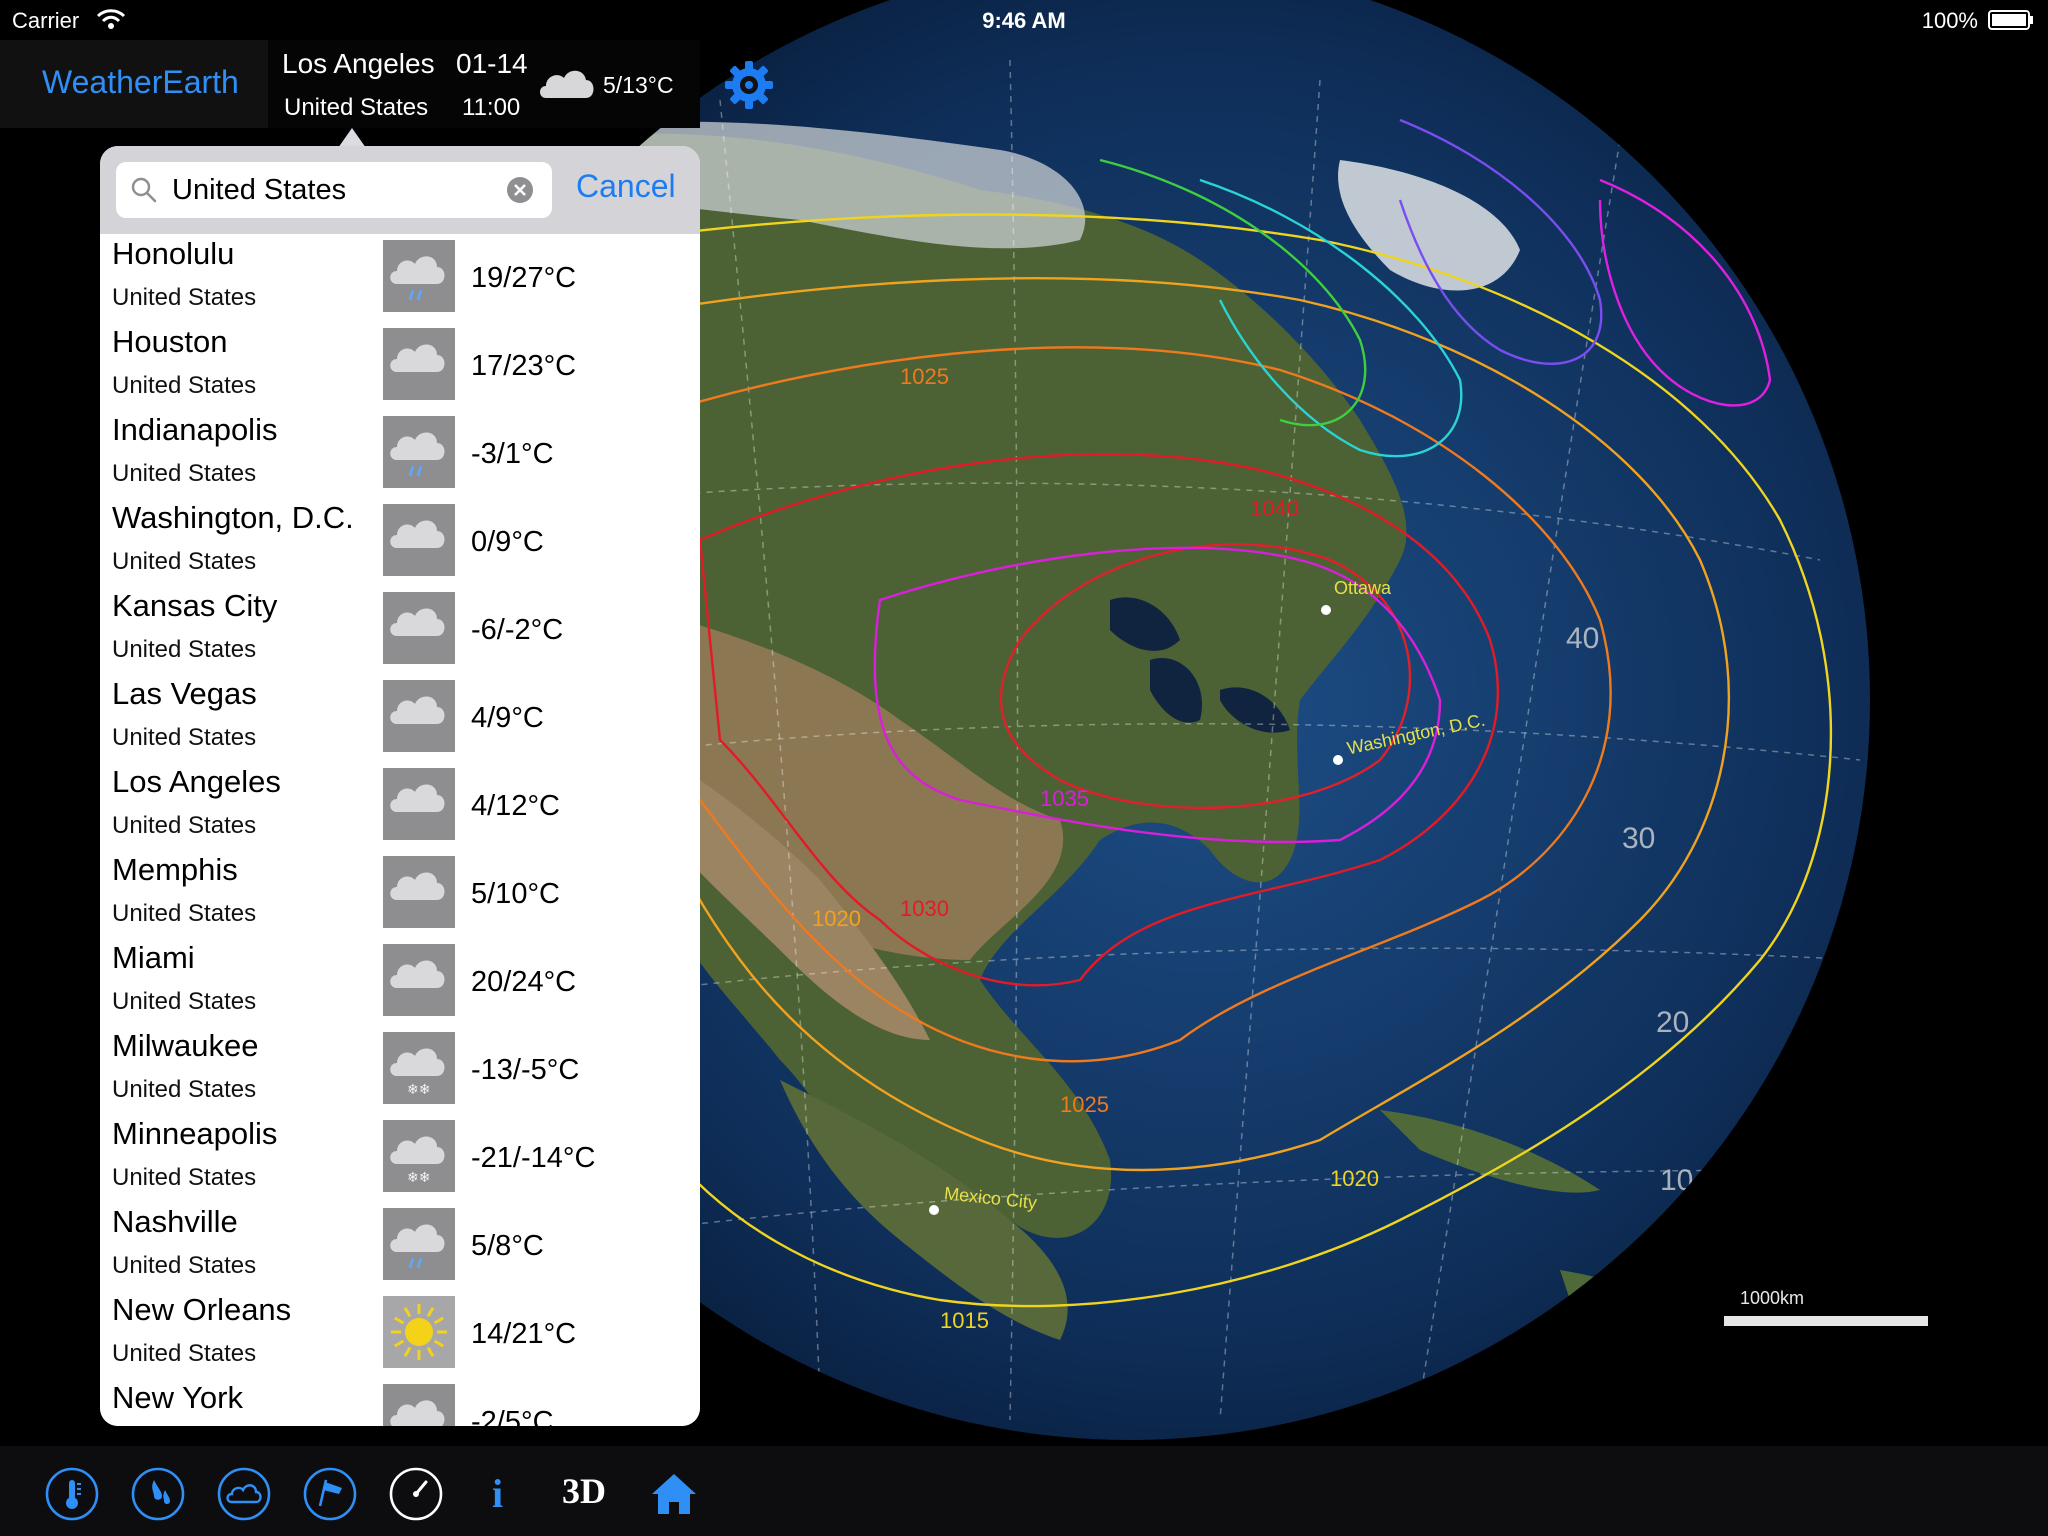 This screenshot has width=2048, height=1536. What do you see at coordinates (330, 1494) in the screenshot?
I see `wind-layer-button` at bounding box center [330, 1494].